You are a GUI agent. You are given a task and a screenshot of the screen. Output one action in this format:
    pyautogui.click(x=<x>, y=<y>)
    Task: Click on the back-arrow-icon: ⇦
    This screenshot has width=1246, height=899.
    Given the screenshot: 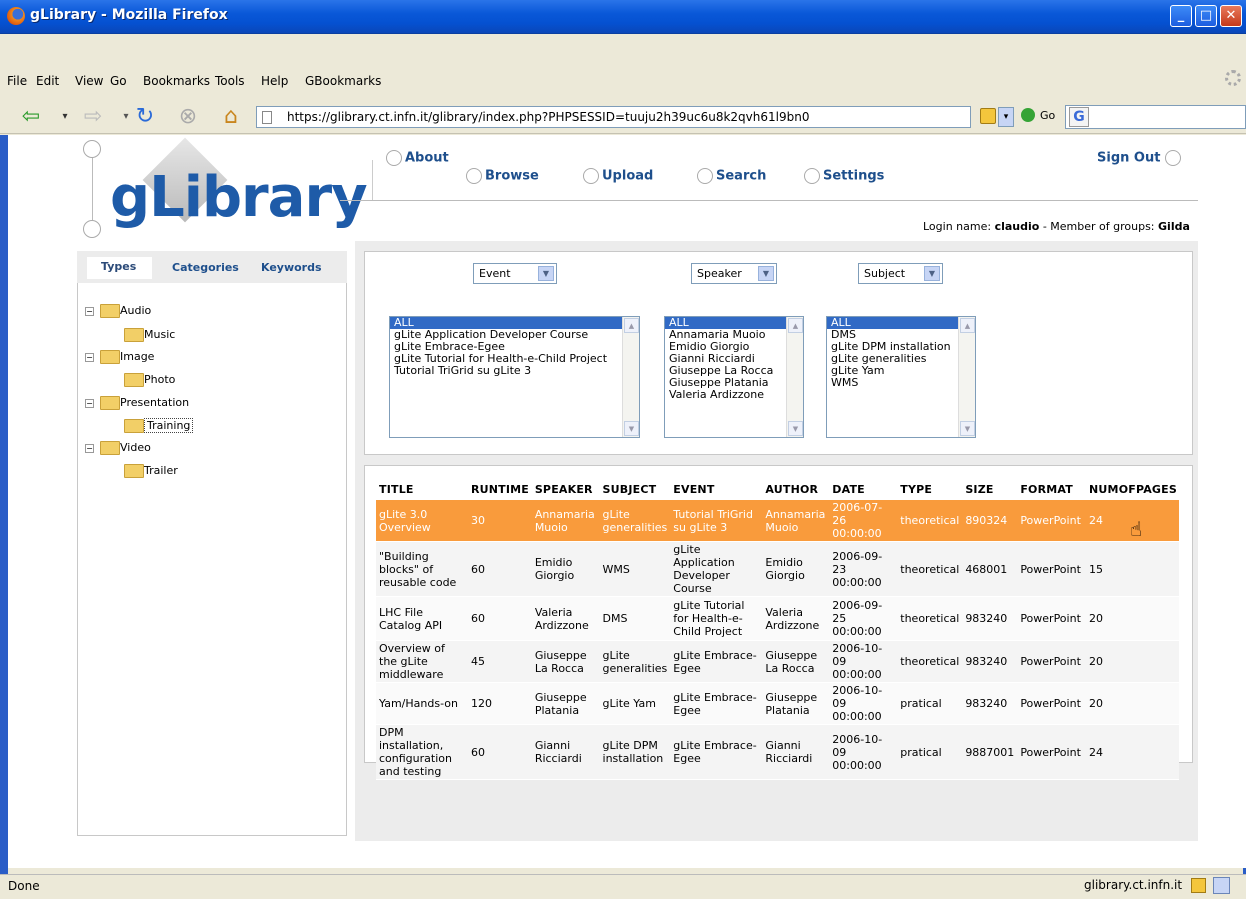 What is the action you would take?
    pyautogui.click(x=31, y=117)
    